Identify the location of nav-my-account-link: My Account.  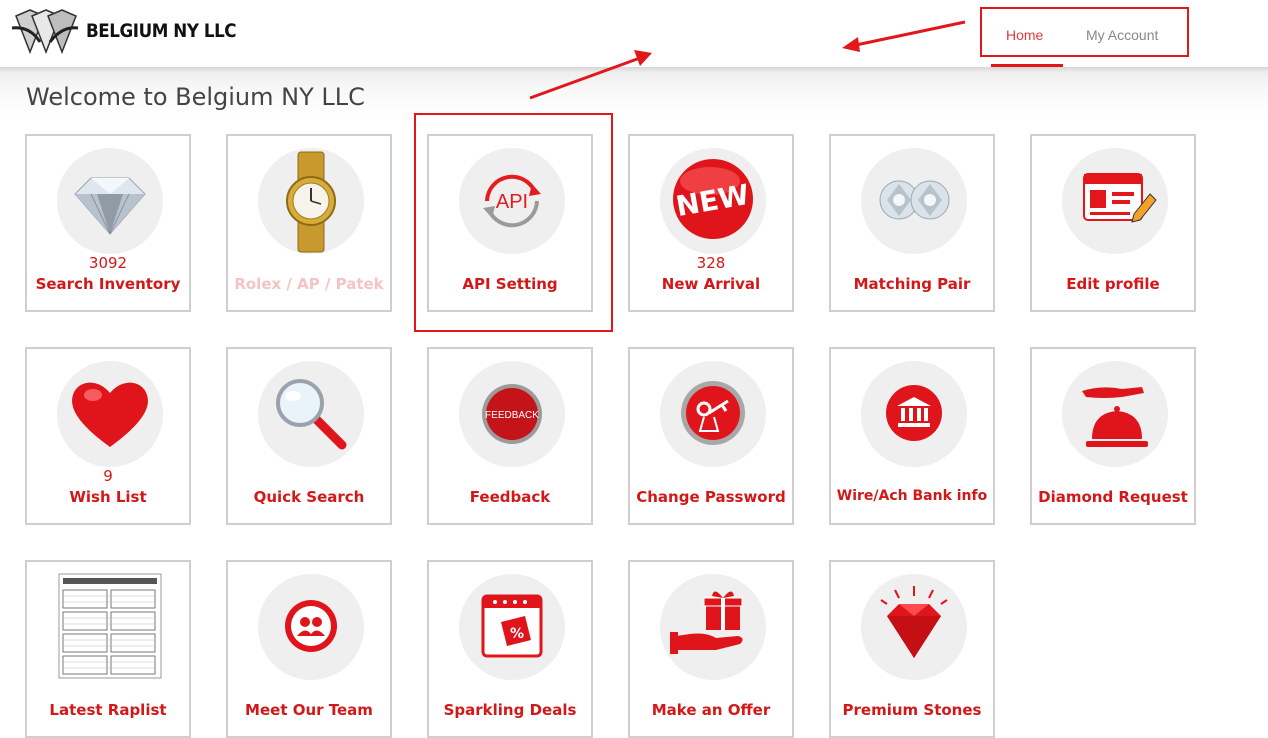
(1122, 35).